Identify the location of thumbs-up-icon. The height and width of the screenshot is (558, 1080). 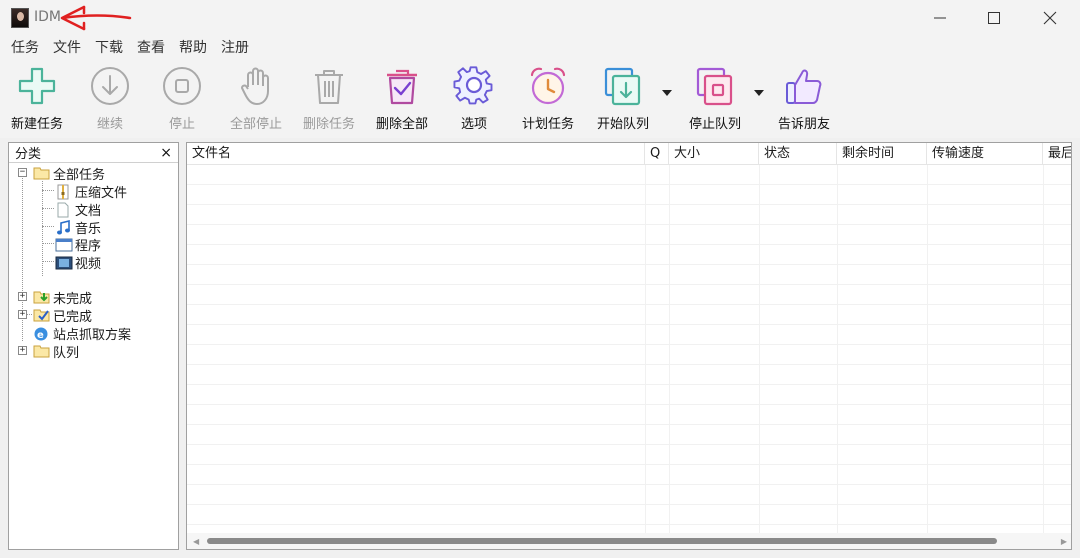
(804, 86).